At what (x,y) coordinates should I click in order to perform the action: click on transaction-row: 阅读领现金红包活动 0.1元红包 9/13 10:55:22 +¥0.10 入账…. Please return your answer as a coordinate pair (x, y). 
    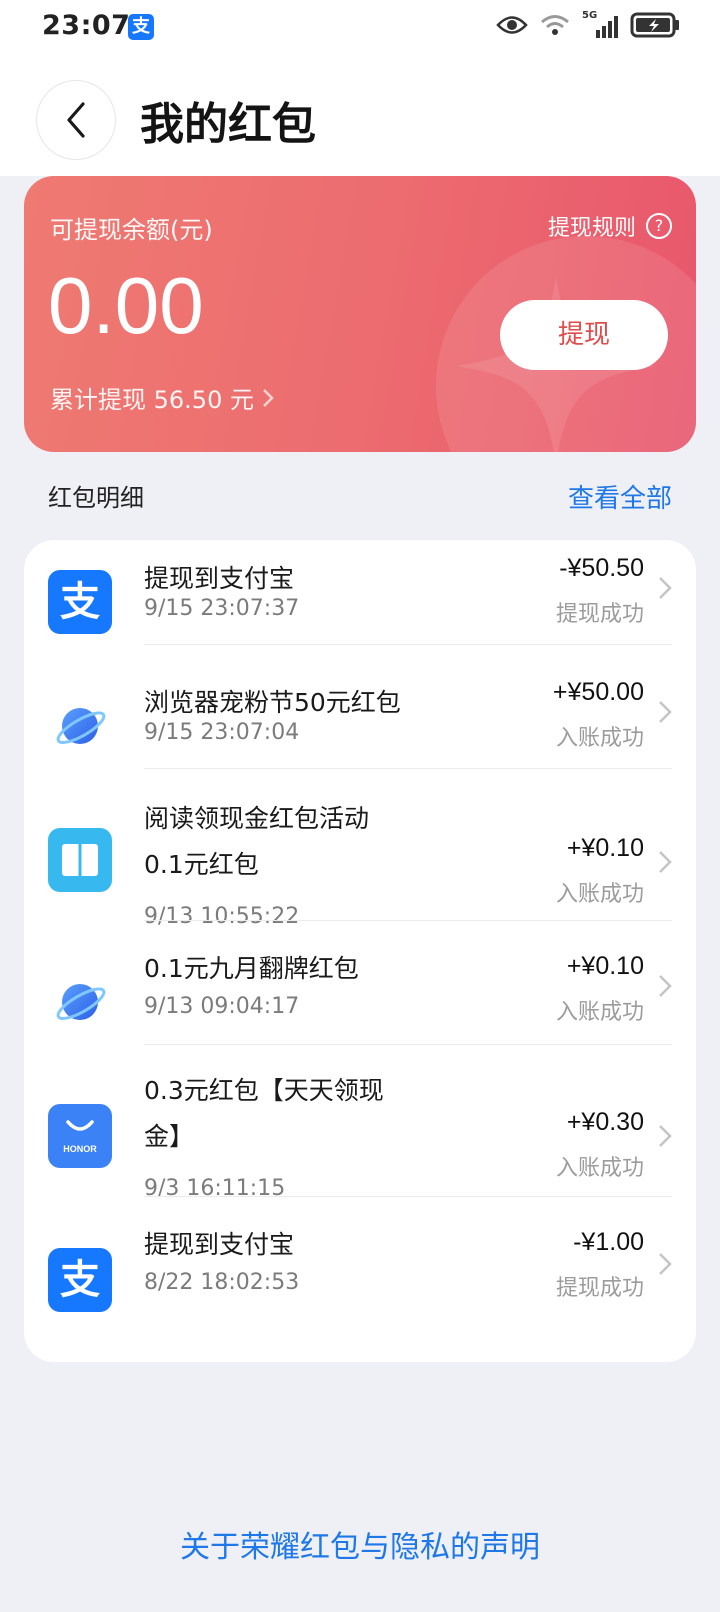
    Looking at the image, I should click on (360, 863).